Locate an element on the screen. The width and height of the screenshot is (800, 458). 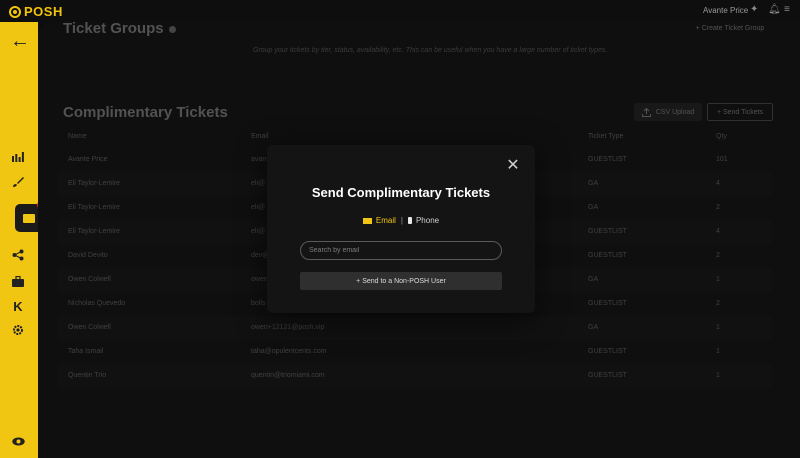
email-tab-label: Email is located at coordinates (385, 220).